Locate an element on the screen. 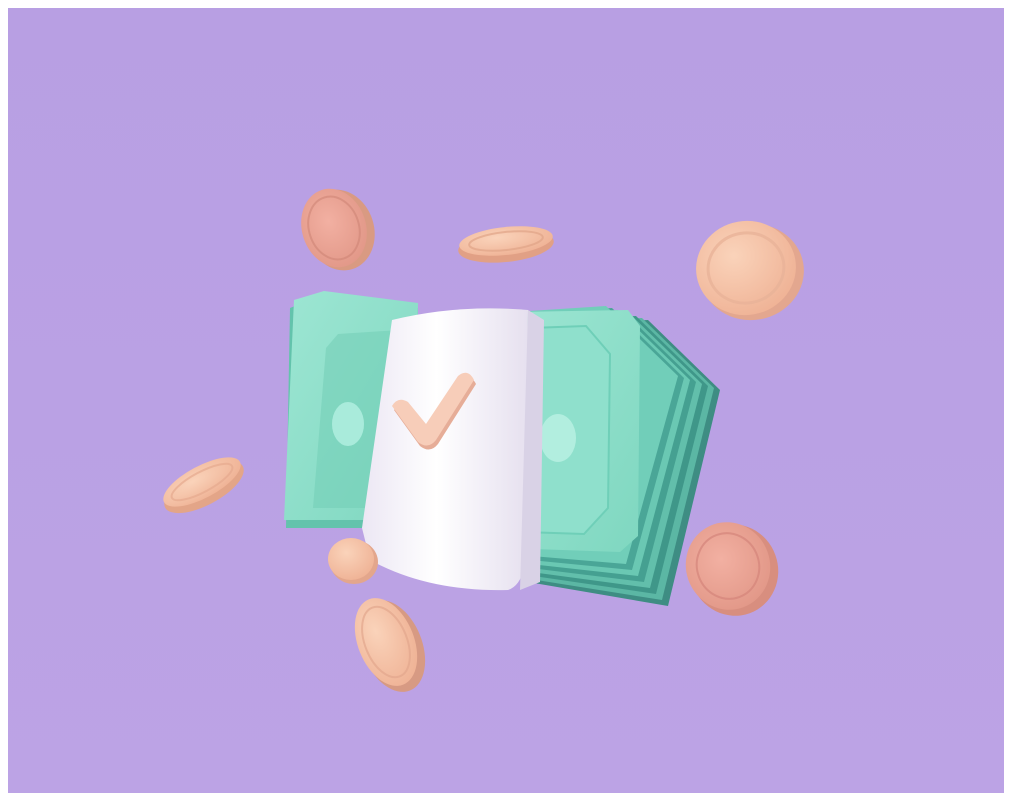  money-band is located at coordinates (453, 449).